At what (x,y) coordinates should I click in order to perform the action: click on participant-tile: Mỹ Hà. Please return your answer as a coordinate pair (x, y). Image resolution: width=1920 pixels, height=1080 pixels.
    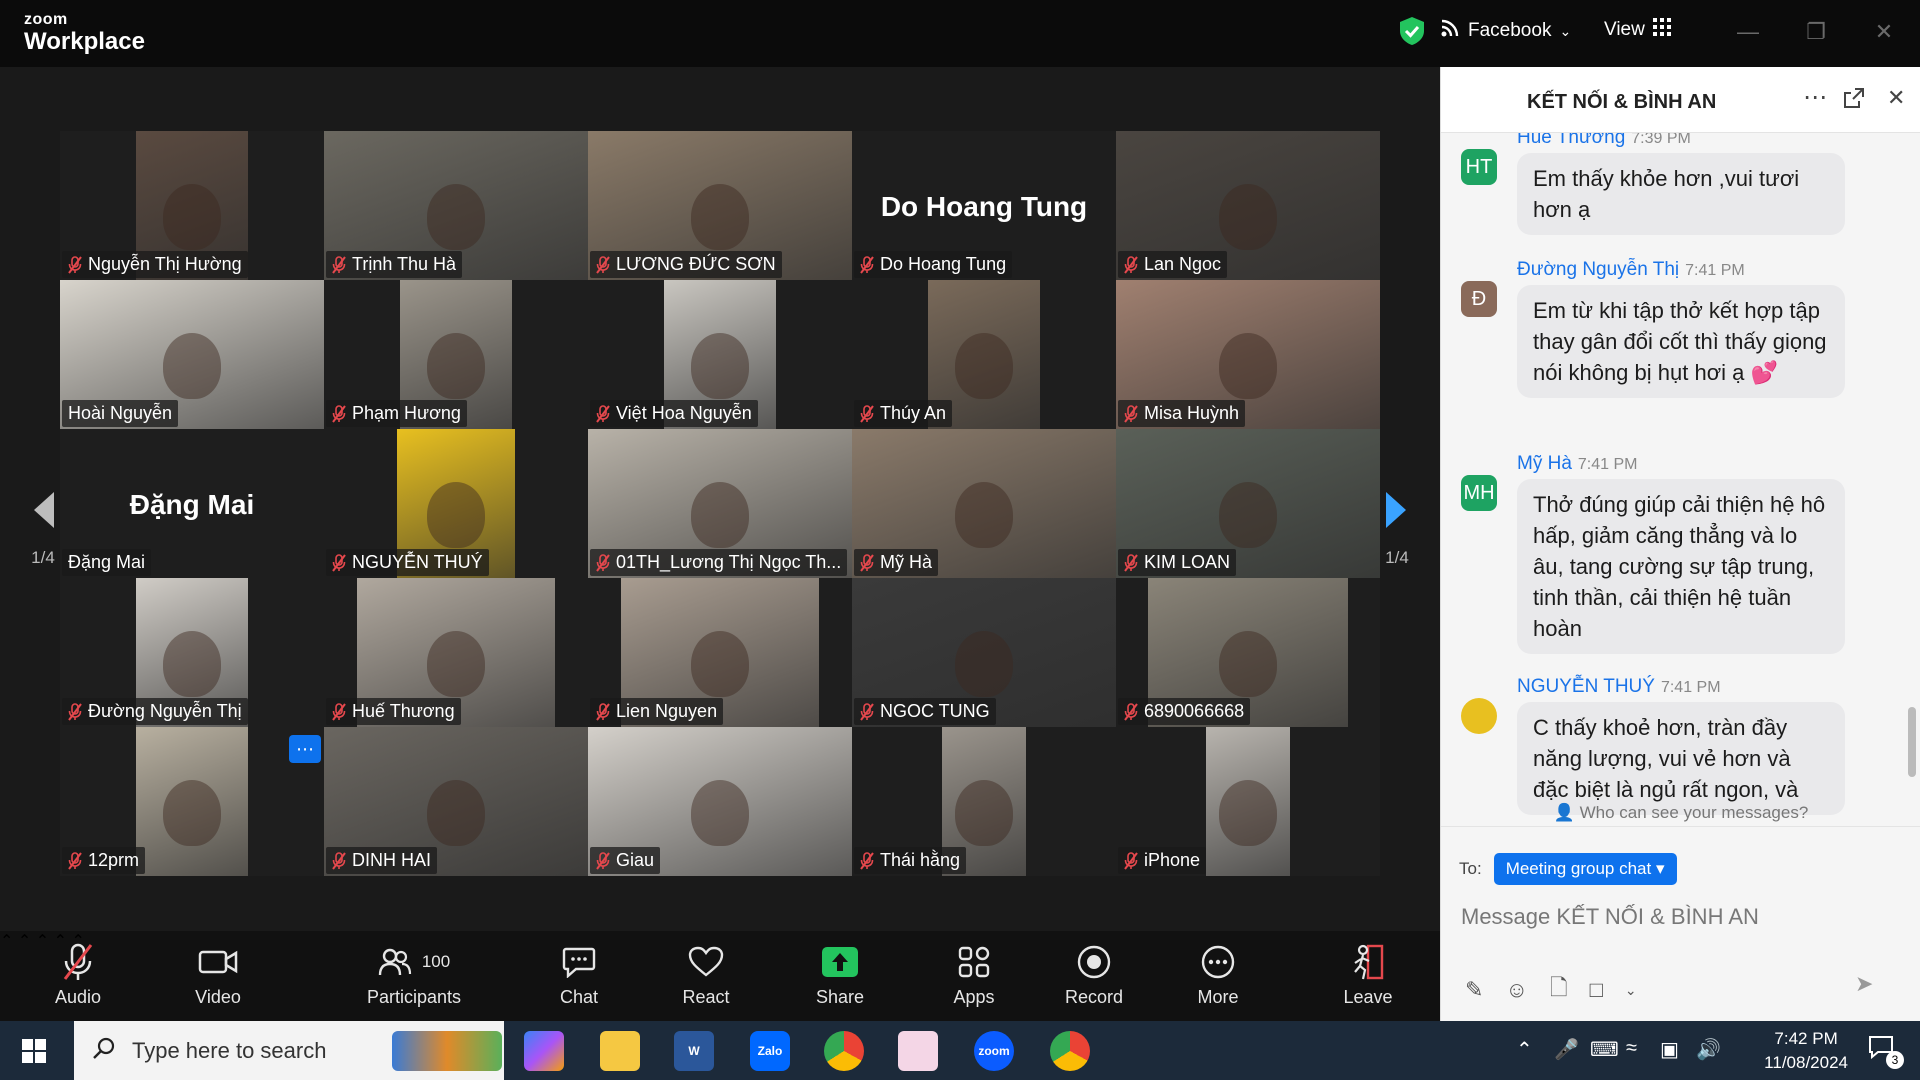
    Looking at the image, I should click on (984, 503).